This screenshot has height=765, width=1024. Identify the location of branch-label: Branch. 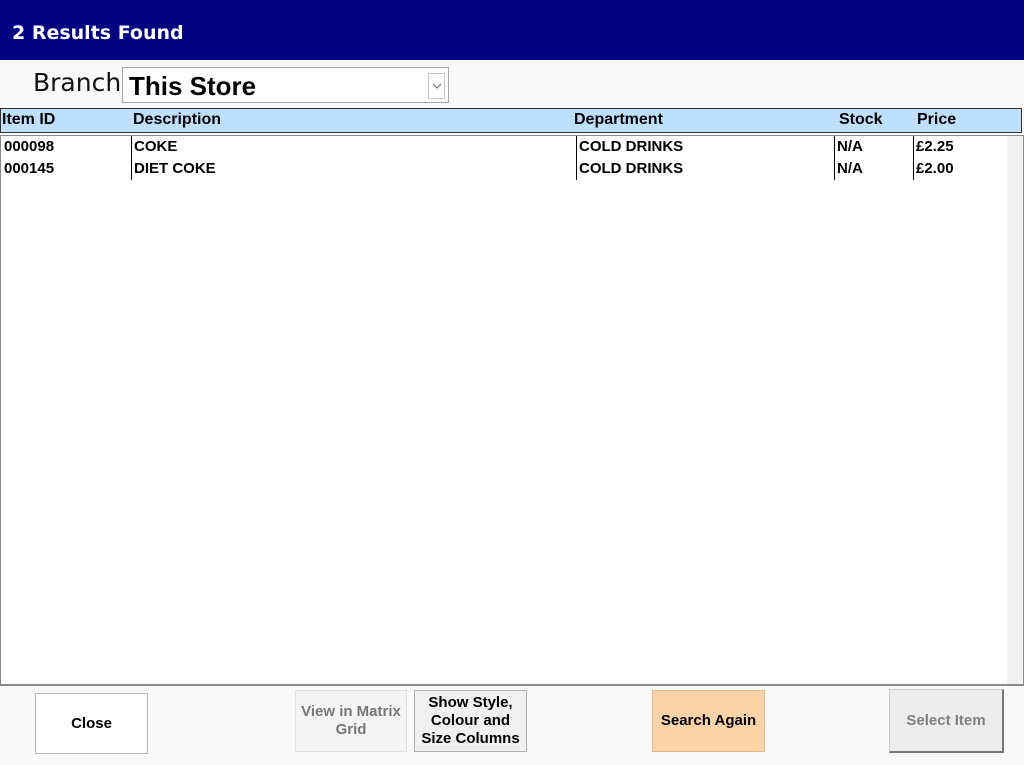
(77, 82).